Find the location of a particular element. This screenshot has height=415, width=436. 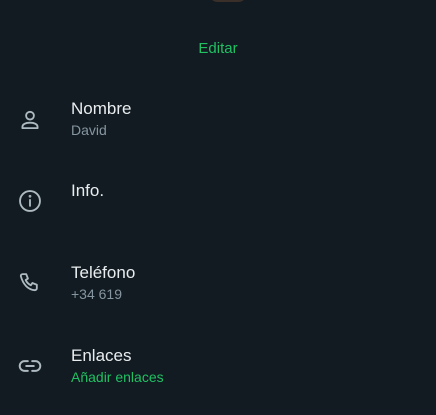

phone-icon is located at coordinates (30, 283).